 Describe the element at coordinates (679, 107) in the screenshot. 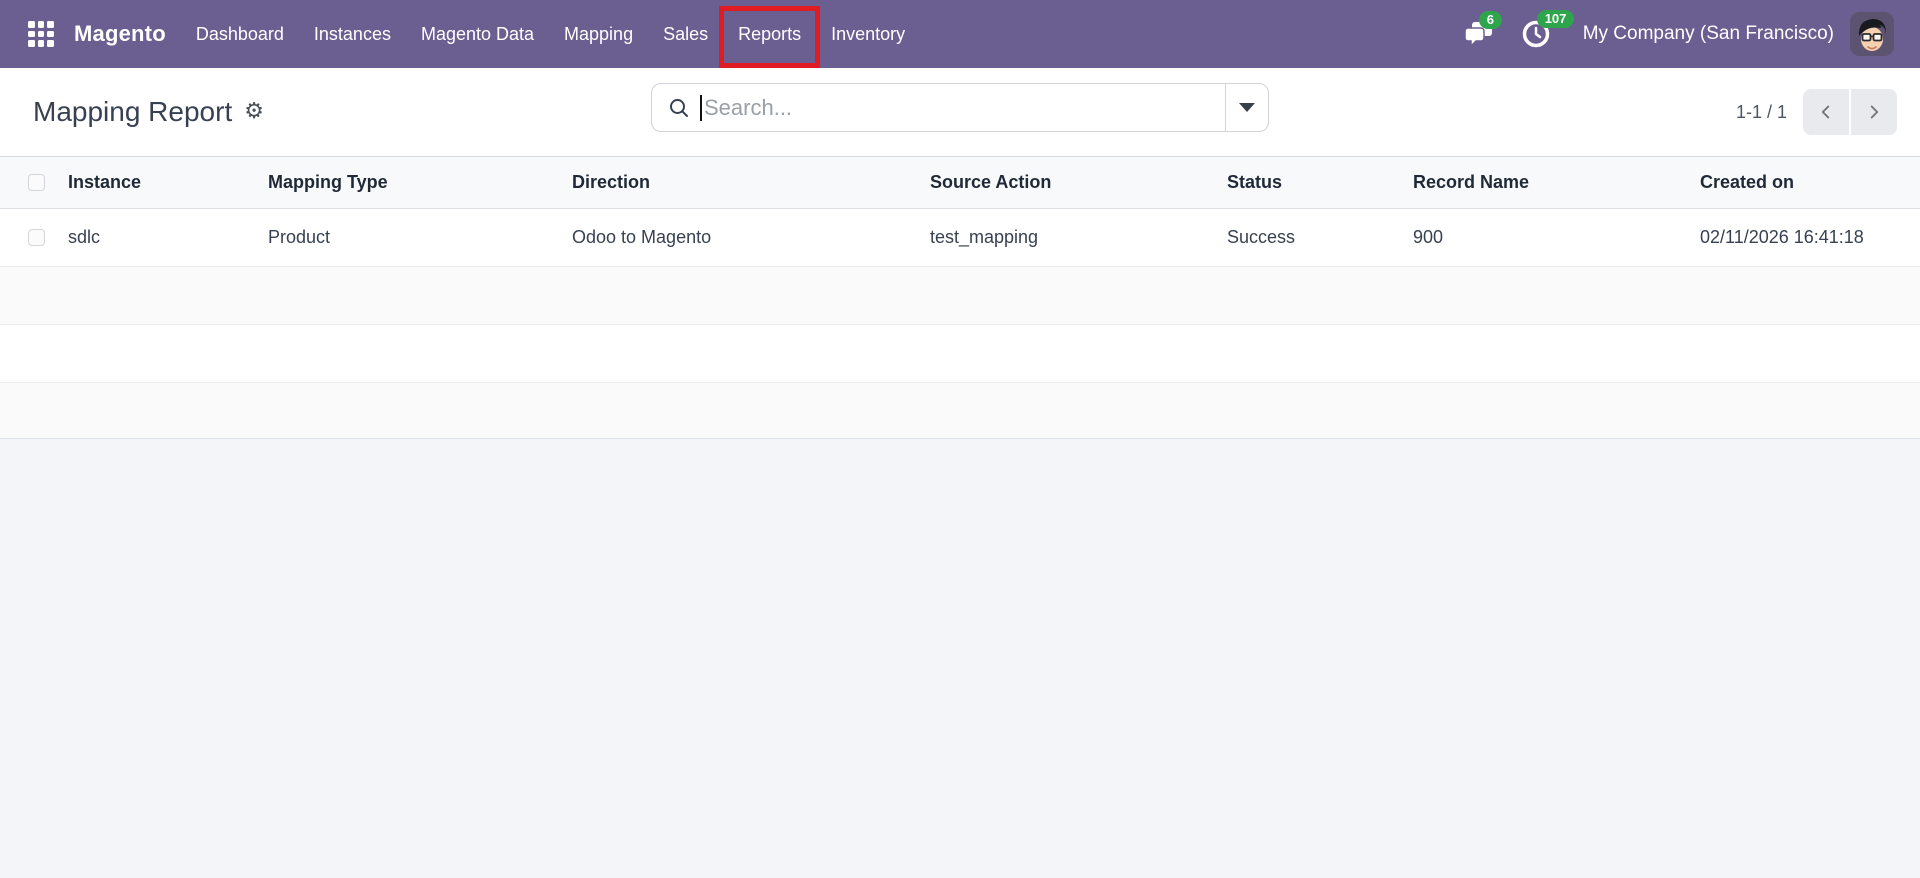

I see `search-icon` at that location.